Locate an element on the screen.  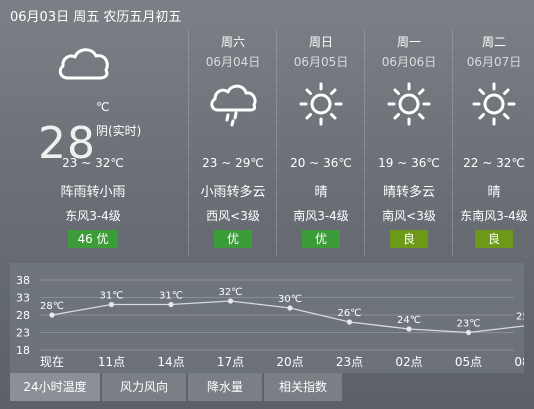
day-date: 06月07日 is located at coordinates (494, 62).